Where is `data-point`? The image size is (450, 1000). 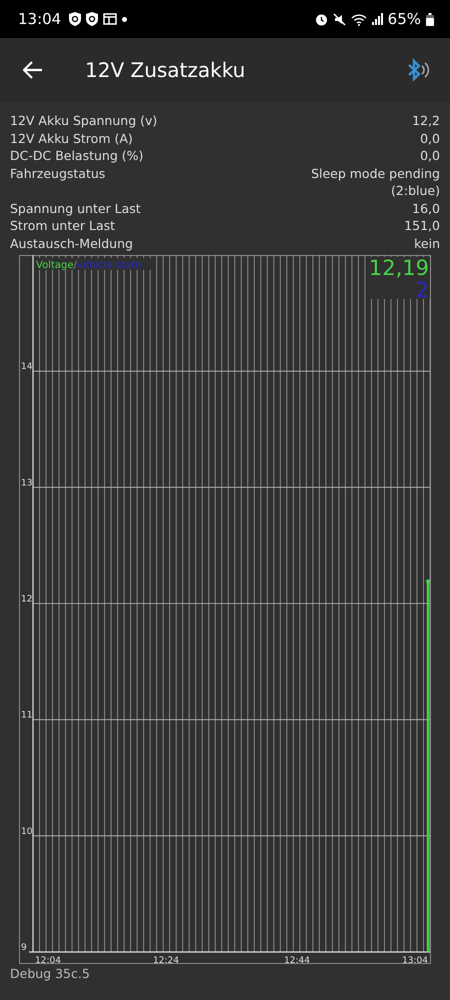
data-point is located at coordinates (428, 581).